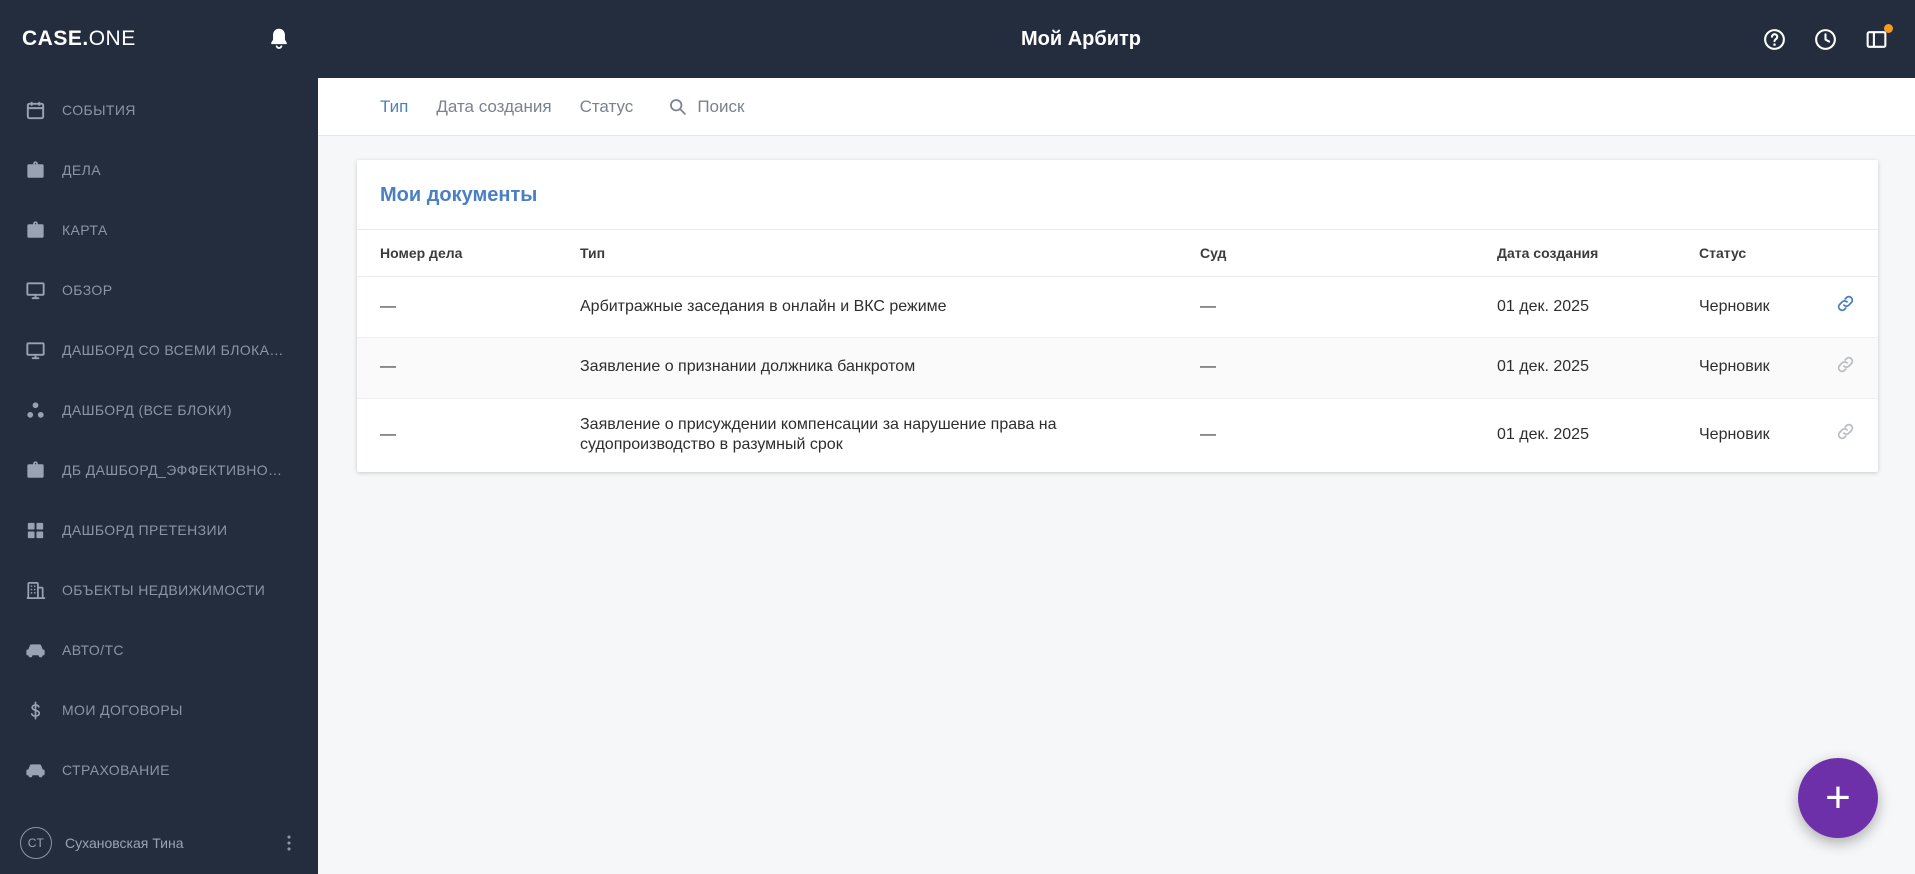 The height and width of the screenshot is (874, 1915). Describe the element at coordinates (677, 106) in the screenshot. I see `search-icon` at that location.